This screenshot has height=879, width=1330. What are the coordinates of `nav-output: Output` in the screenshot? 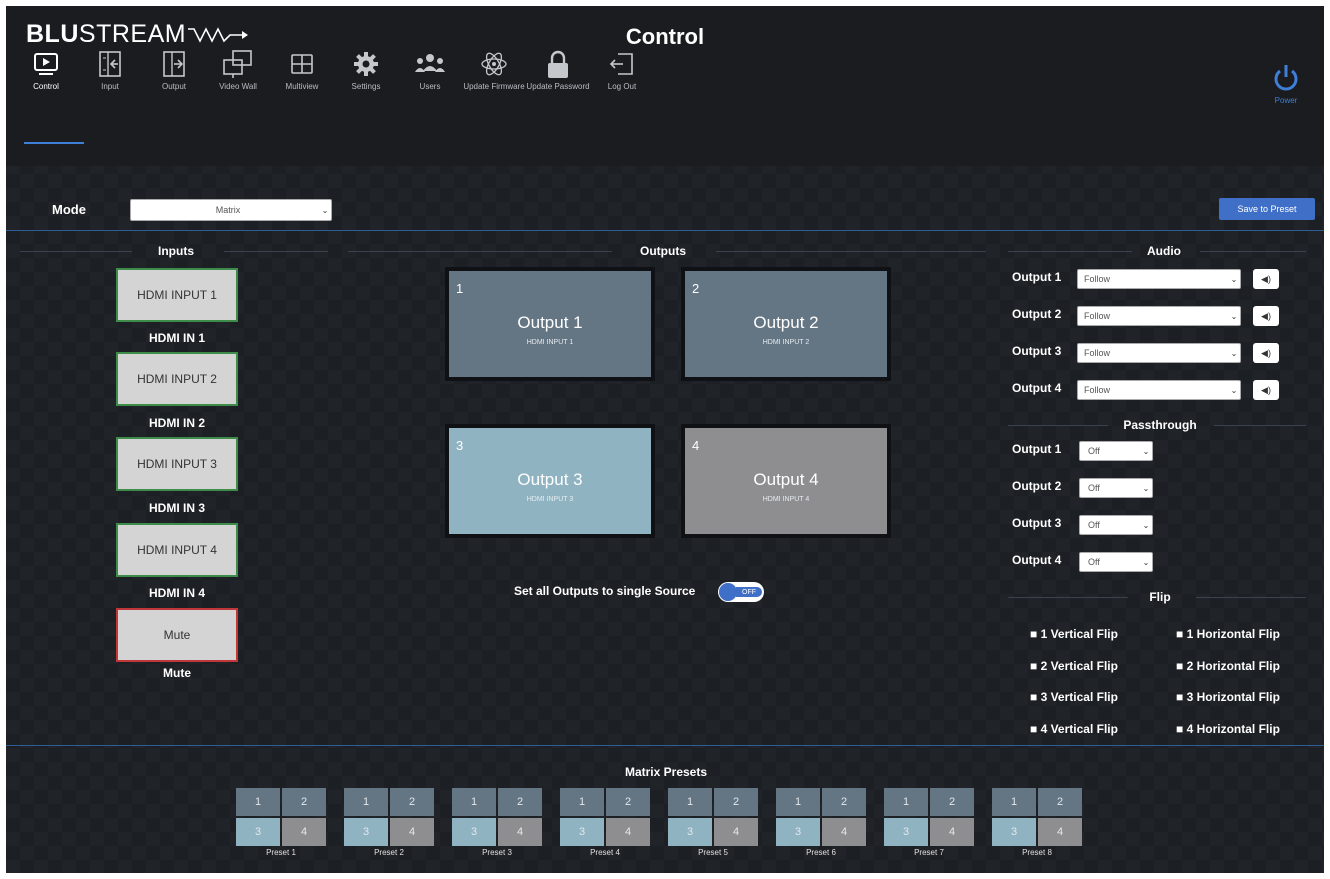 It's located at (174, 70).